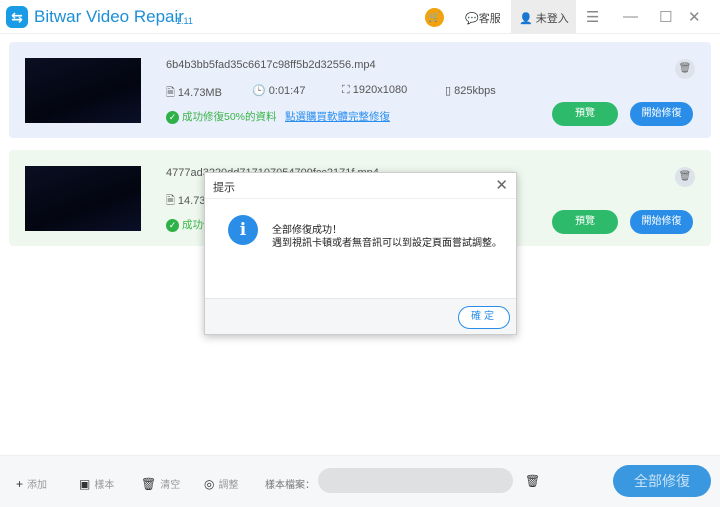 The width and height of the screenshot is (720, 507). Describe the element at coordinates (228, 485) in the screenshot. I see `adjust-label: 調整` at that location.